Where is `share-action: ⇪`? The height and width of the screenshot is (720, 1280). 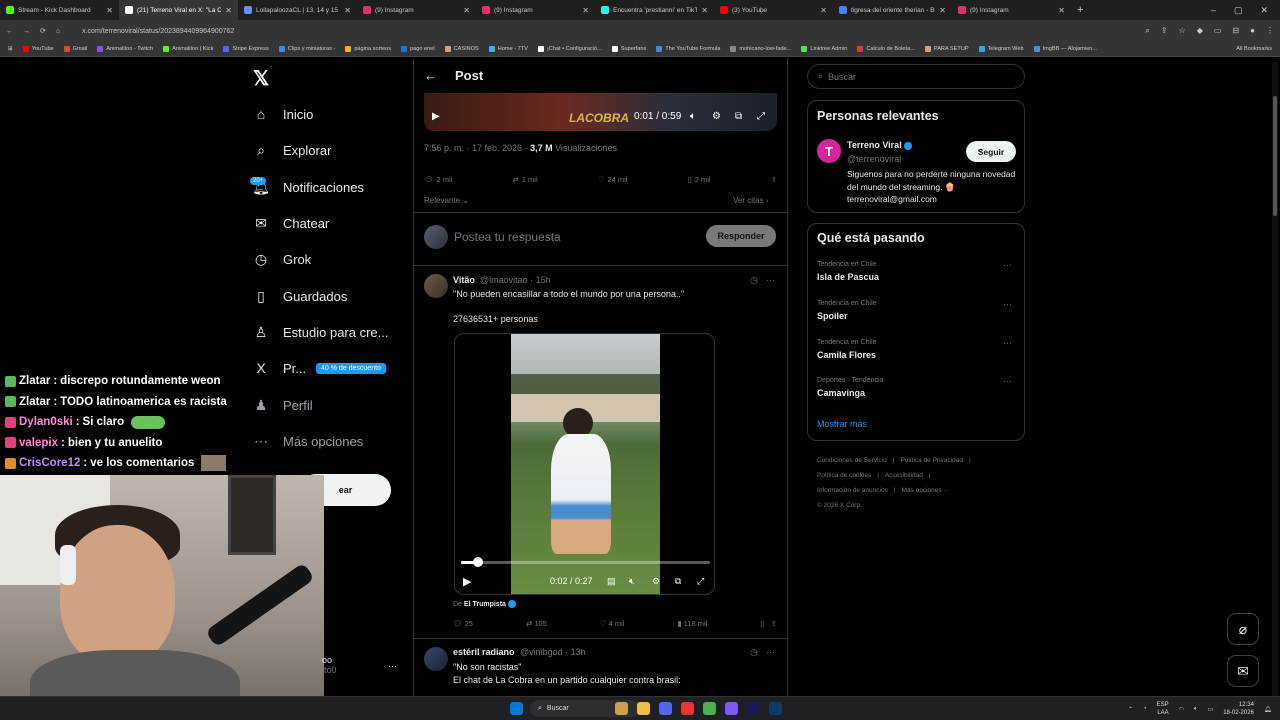 share-action: ⇪ is located at coordinates (774, 179).